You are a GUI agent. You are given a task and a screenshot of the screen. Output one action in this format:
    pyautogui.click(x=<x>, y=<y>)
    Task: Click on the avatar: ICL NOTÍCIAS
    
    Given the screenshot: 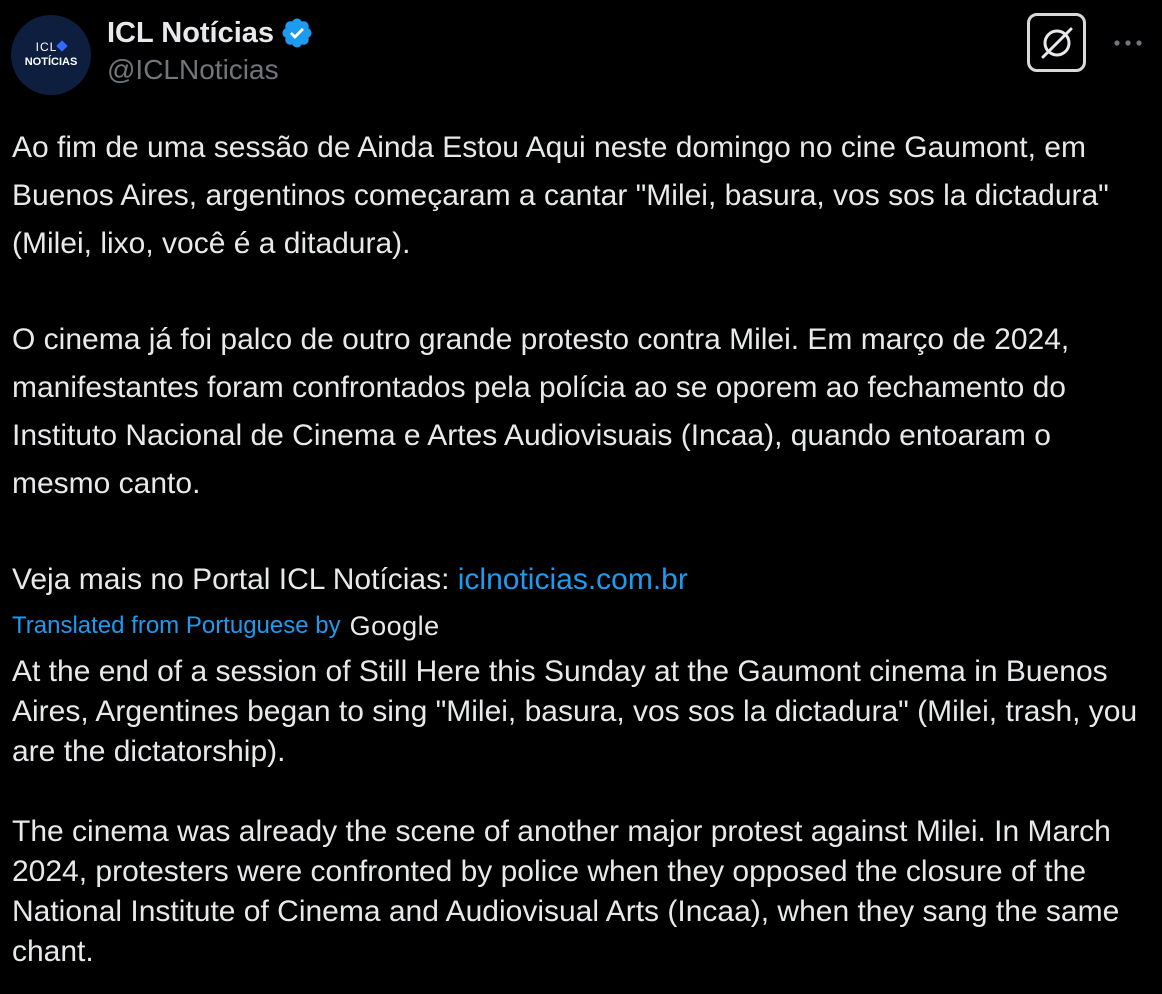 What is the action you would take?
    pyautogui.click(x=51, y=55)
    